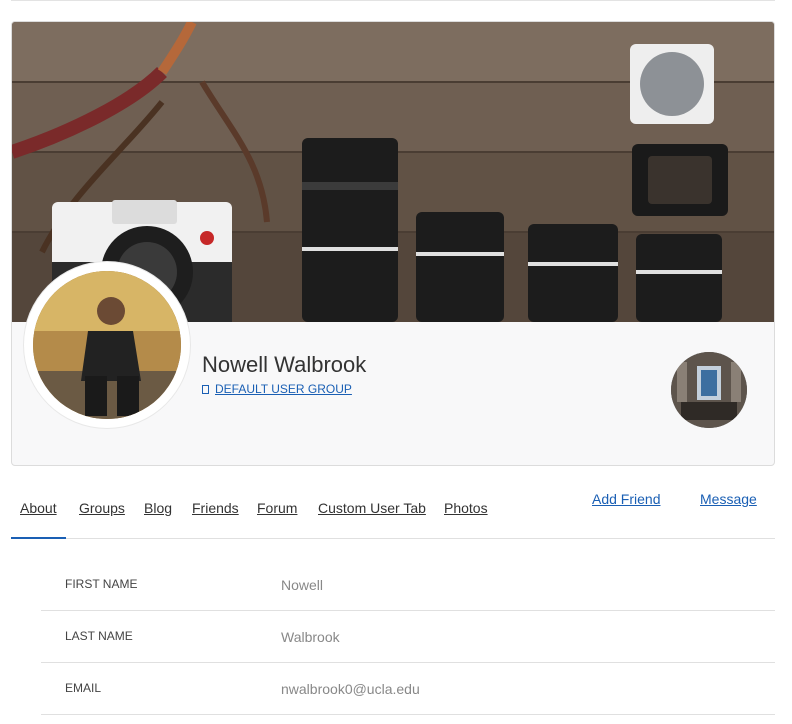  What do you see at coordinates (466, 508) in the screenshot?
I see `tab-photos: Photos` at bounding box center [466, 508].